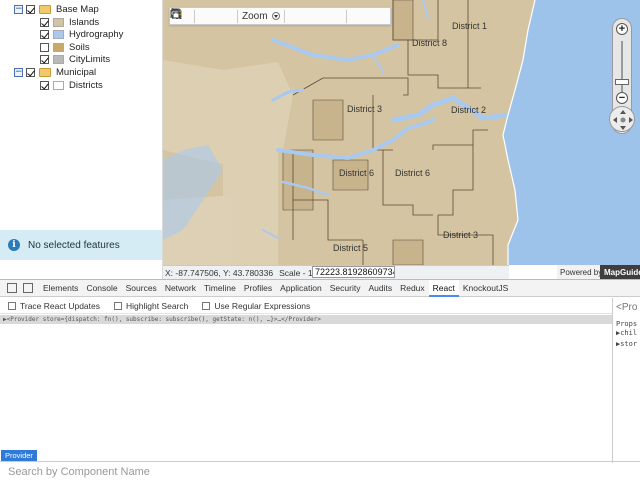 Image resolution: width=640 pixels, height=482 pixels. I want to click on zoom-in-button, so click(246, 15).